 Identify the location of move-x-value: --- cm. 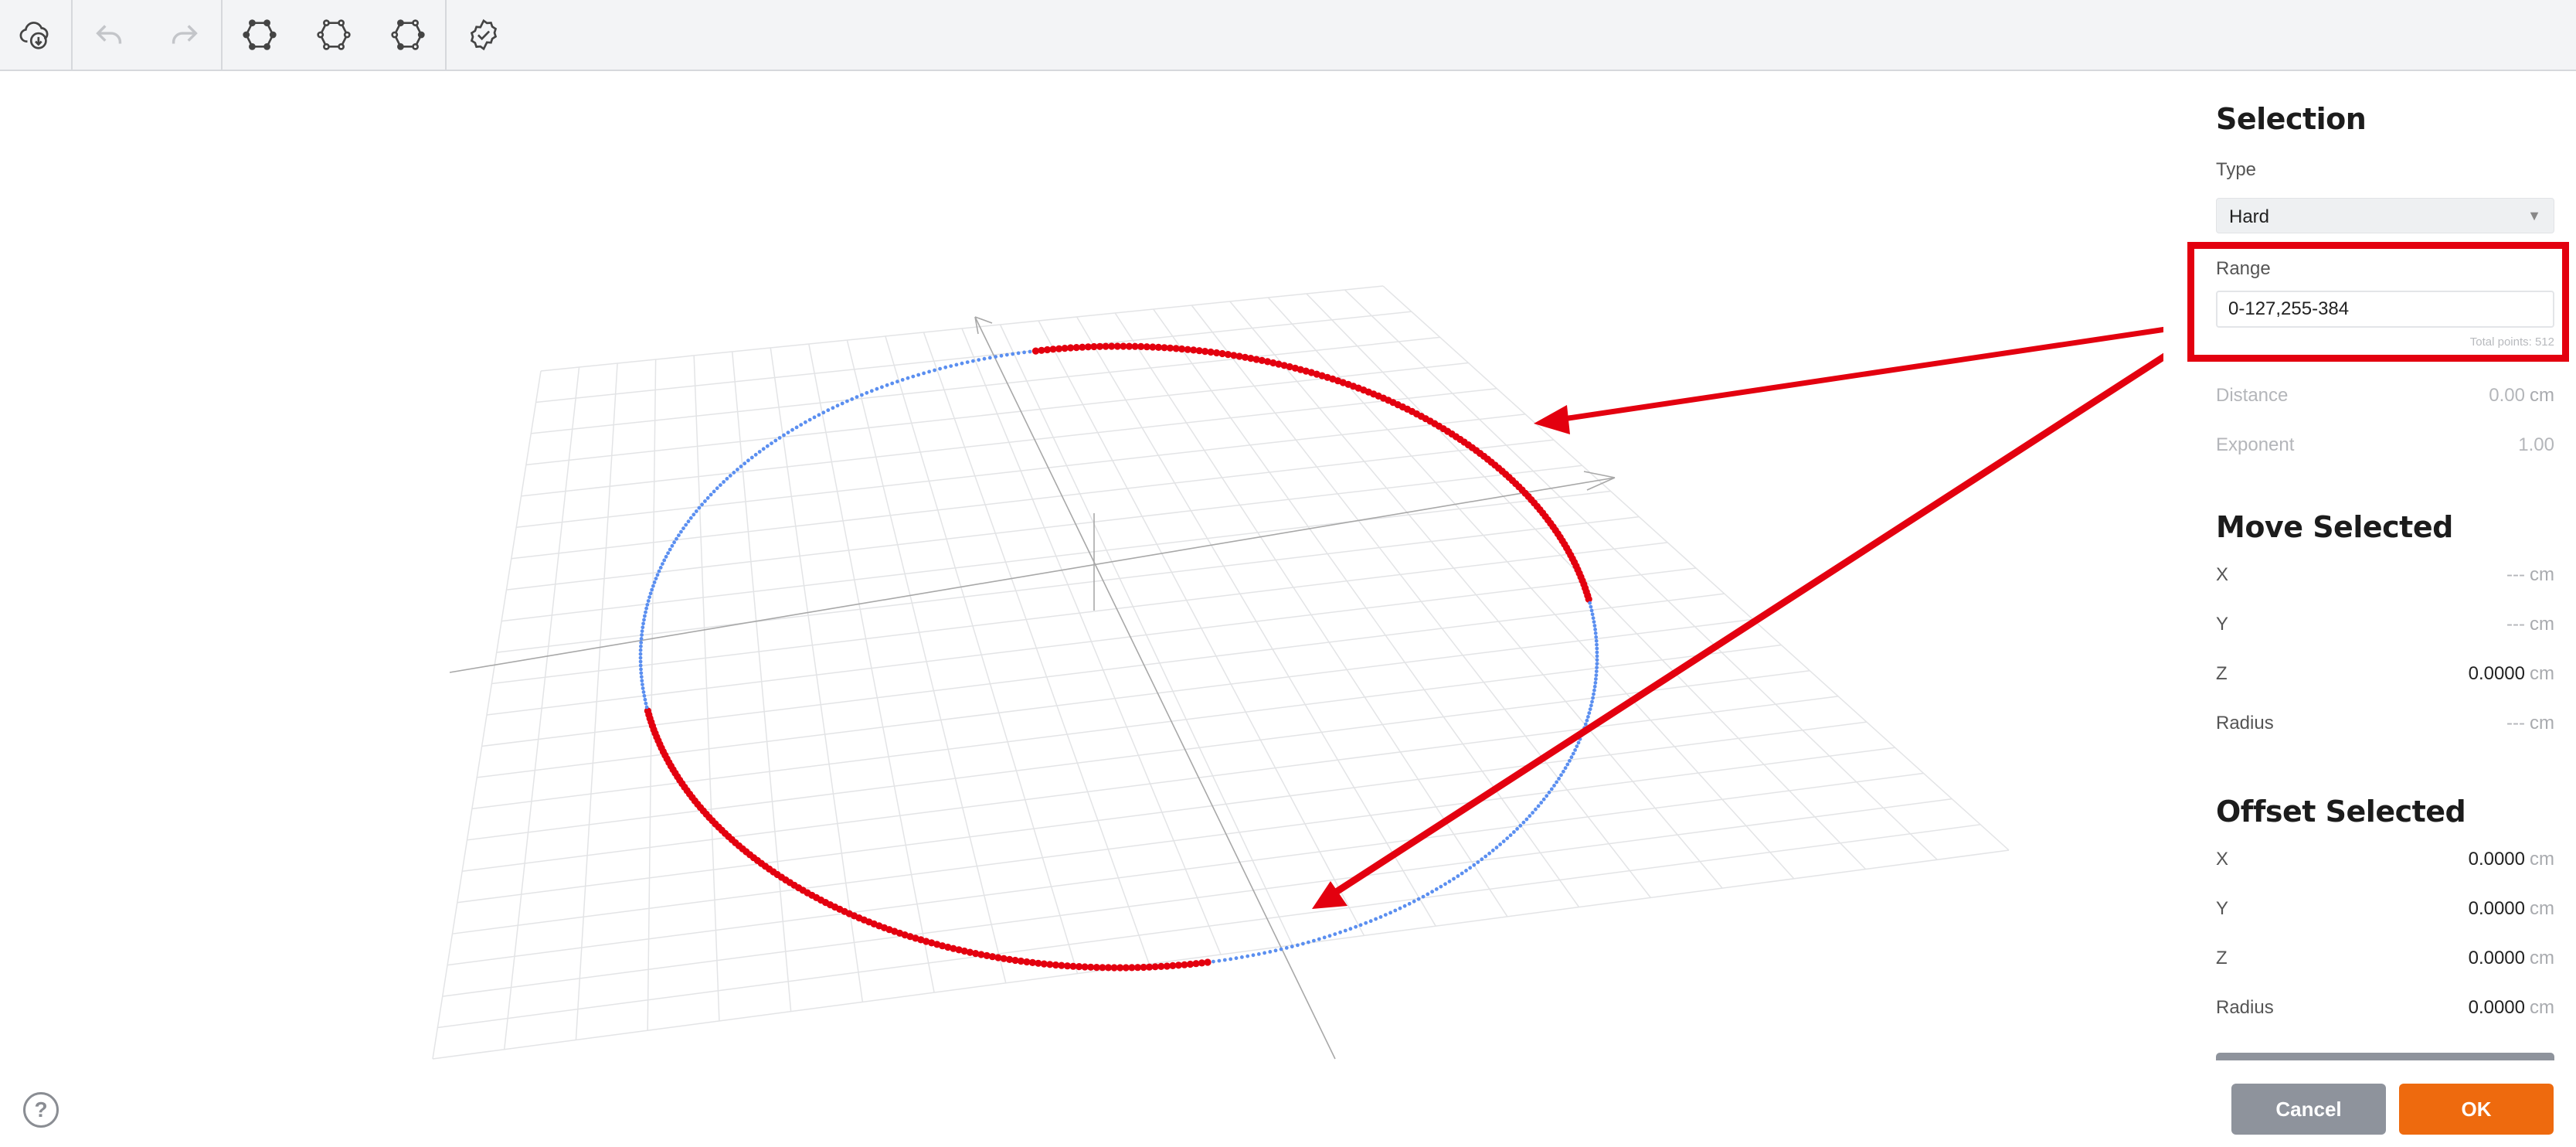
(2530, 575).